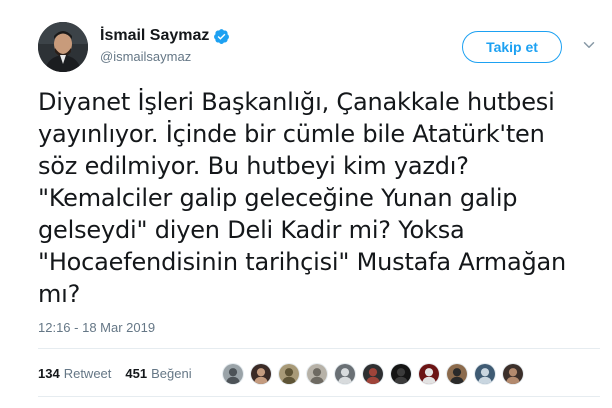 This screenshot has width=612, height=408. What do you see at coordinates (96, 328) in the screenshot?
I see `tweet-timestamp: 12:16 - 18 Mar 2019` at bounding box center [96, 328].